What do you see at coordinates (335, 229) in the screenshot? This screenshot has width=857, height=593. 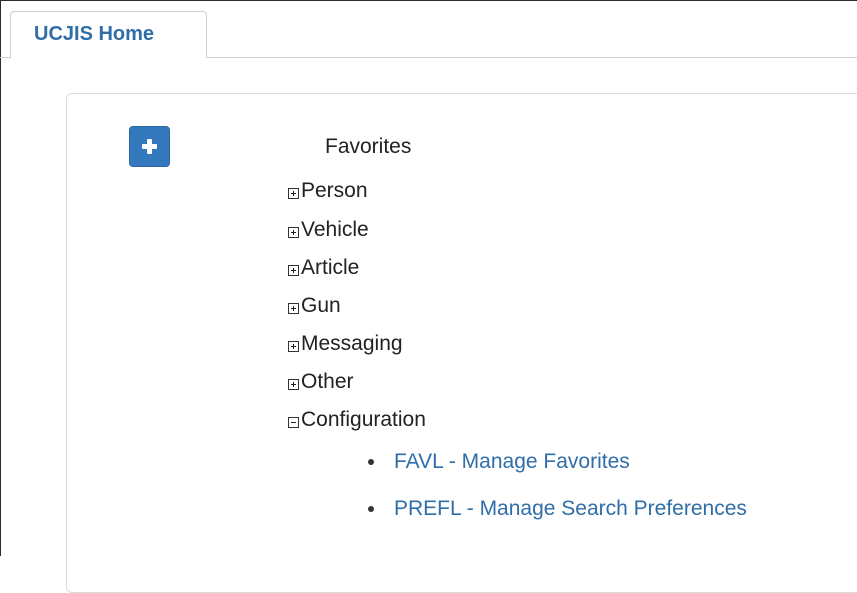 I see `tree-item-label: Vehicle` at bounding box center [335, 229].